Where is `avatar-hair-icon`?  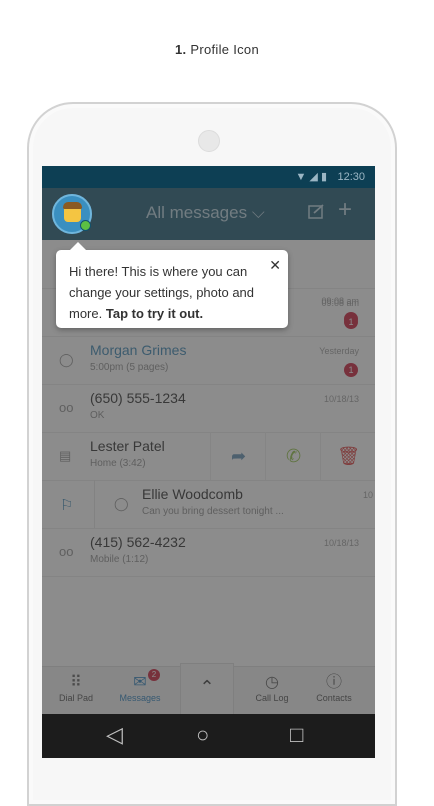
avatar-hair-icon is located at coordinates (72, 205).